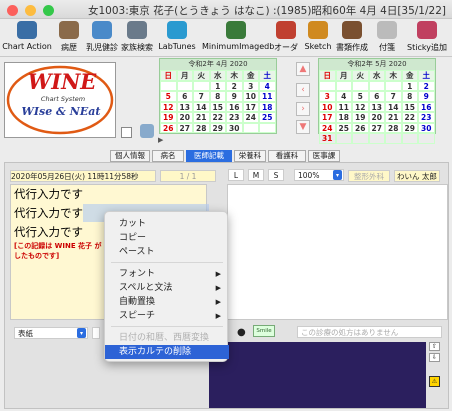 The image size is (452, 411). I want to click on tab-item: 医事課, so click(324, 156).